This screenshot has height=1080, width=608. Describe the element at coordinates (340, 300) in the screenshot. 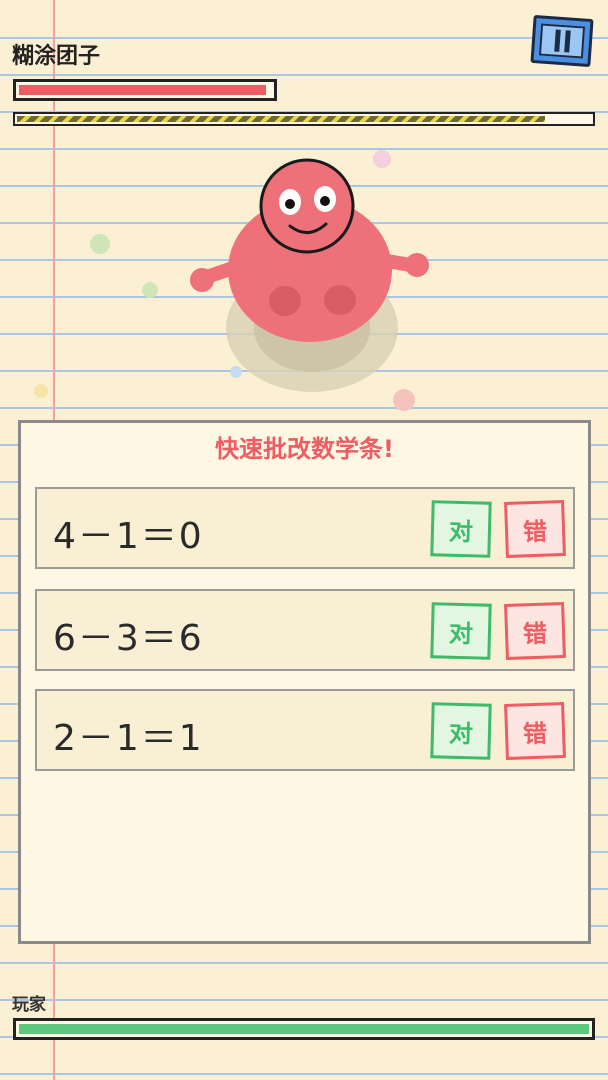

I see `monster-foot-right` at that location.